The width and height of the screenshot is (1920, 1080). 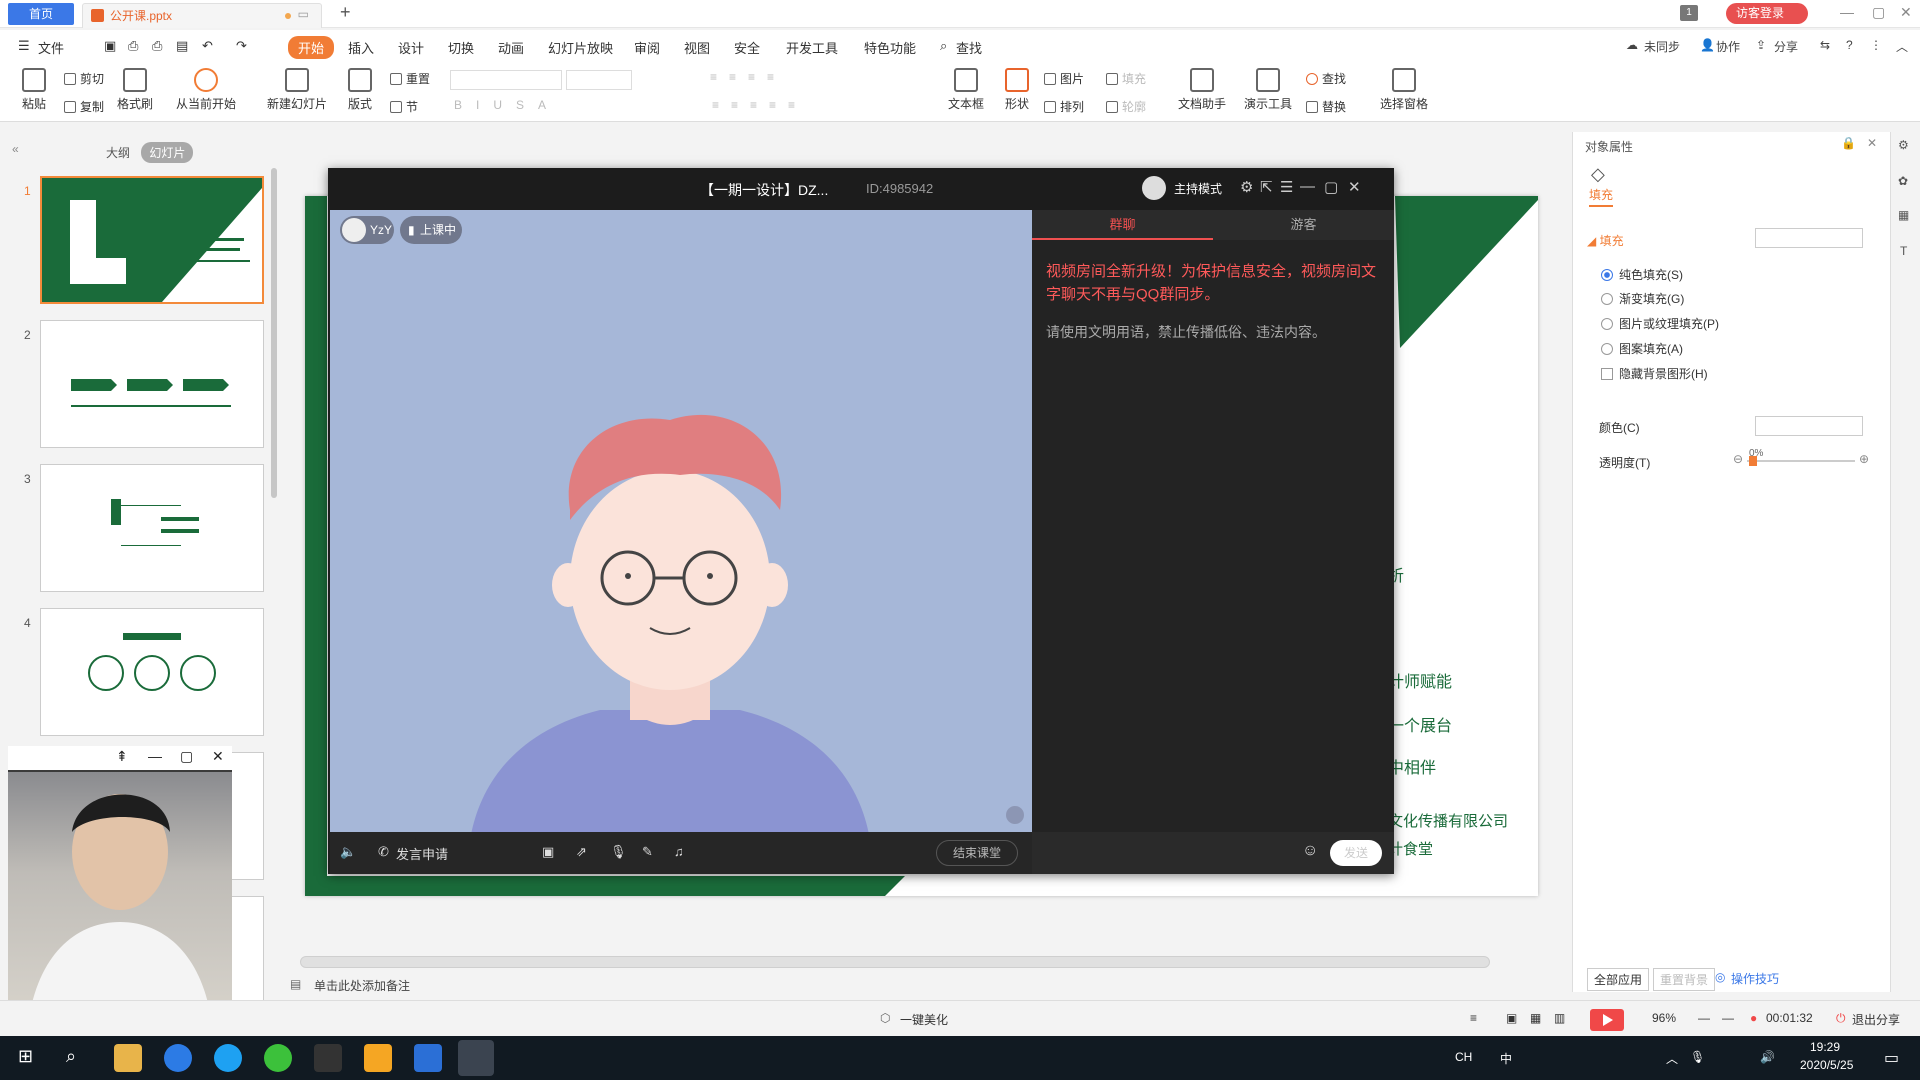 What do you see at coordinates (110, 46) in the screenshot?
I see `save-icon: ▣` at bounding box center [110, 46].